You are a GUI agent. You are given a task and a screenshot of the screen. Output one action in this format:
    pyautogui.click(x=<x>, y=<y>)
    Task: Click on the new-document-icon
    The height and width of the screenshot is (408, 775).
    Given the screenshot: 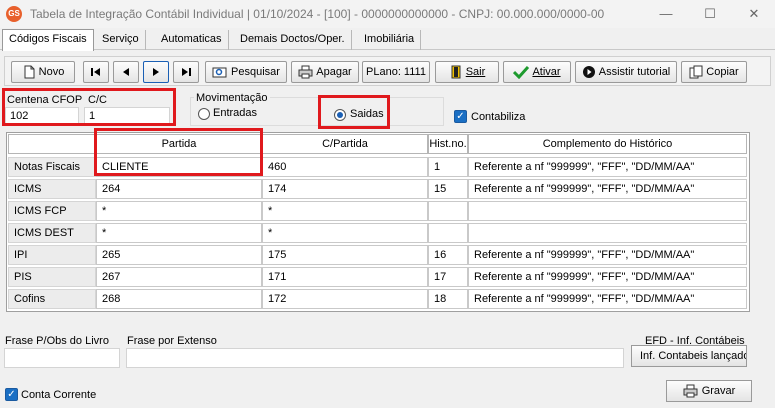 What is the action you would take?
    pyautogui.click(x=29, y=72)
    